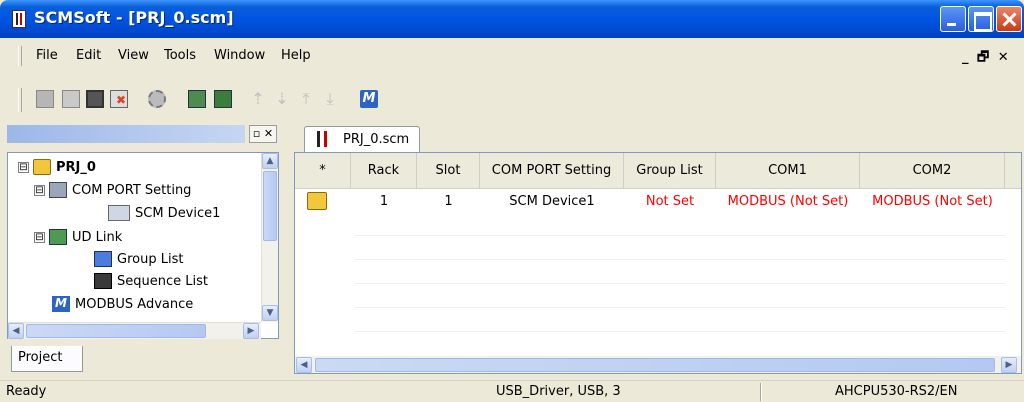  I want to click on scroll-down-button: ▼, so click(270, 313).